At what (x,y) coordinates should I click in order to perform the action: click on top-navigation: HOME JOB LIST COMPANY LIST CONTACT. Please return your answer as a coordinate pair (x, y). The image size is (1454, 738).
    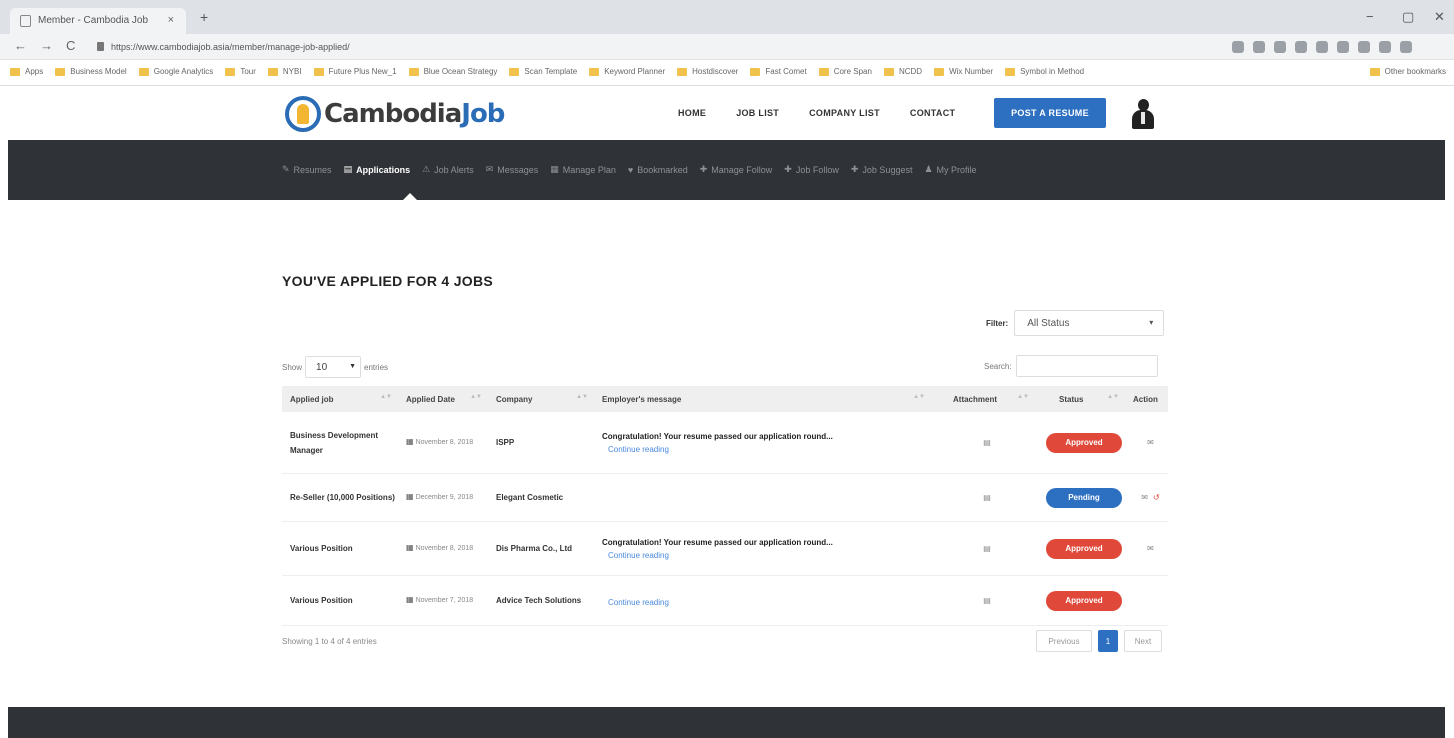
    Looking at the image, I should click on (816, 113).